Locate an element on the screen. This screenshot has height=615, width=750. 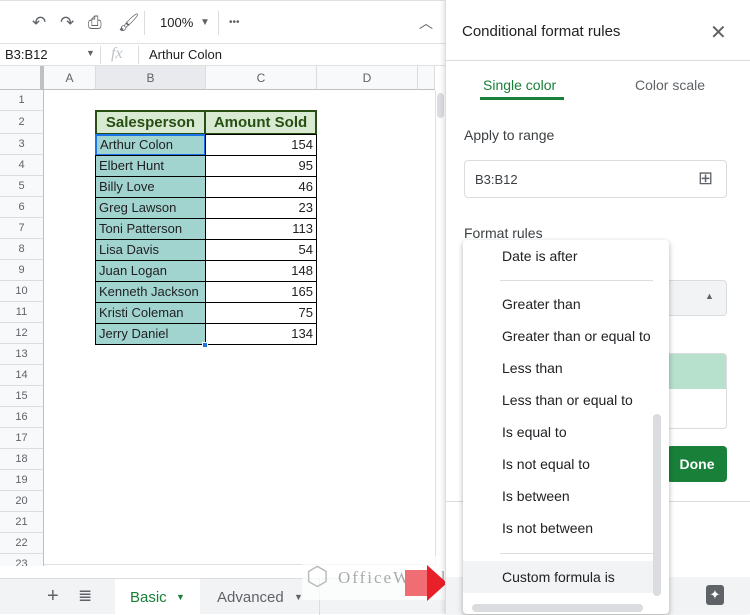
paint-format-icon: 🖌 is located at coordinates (129, 23).